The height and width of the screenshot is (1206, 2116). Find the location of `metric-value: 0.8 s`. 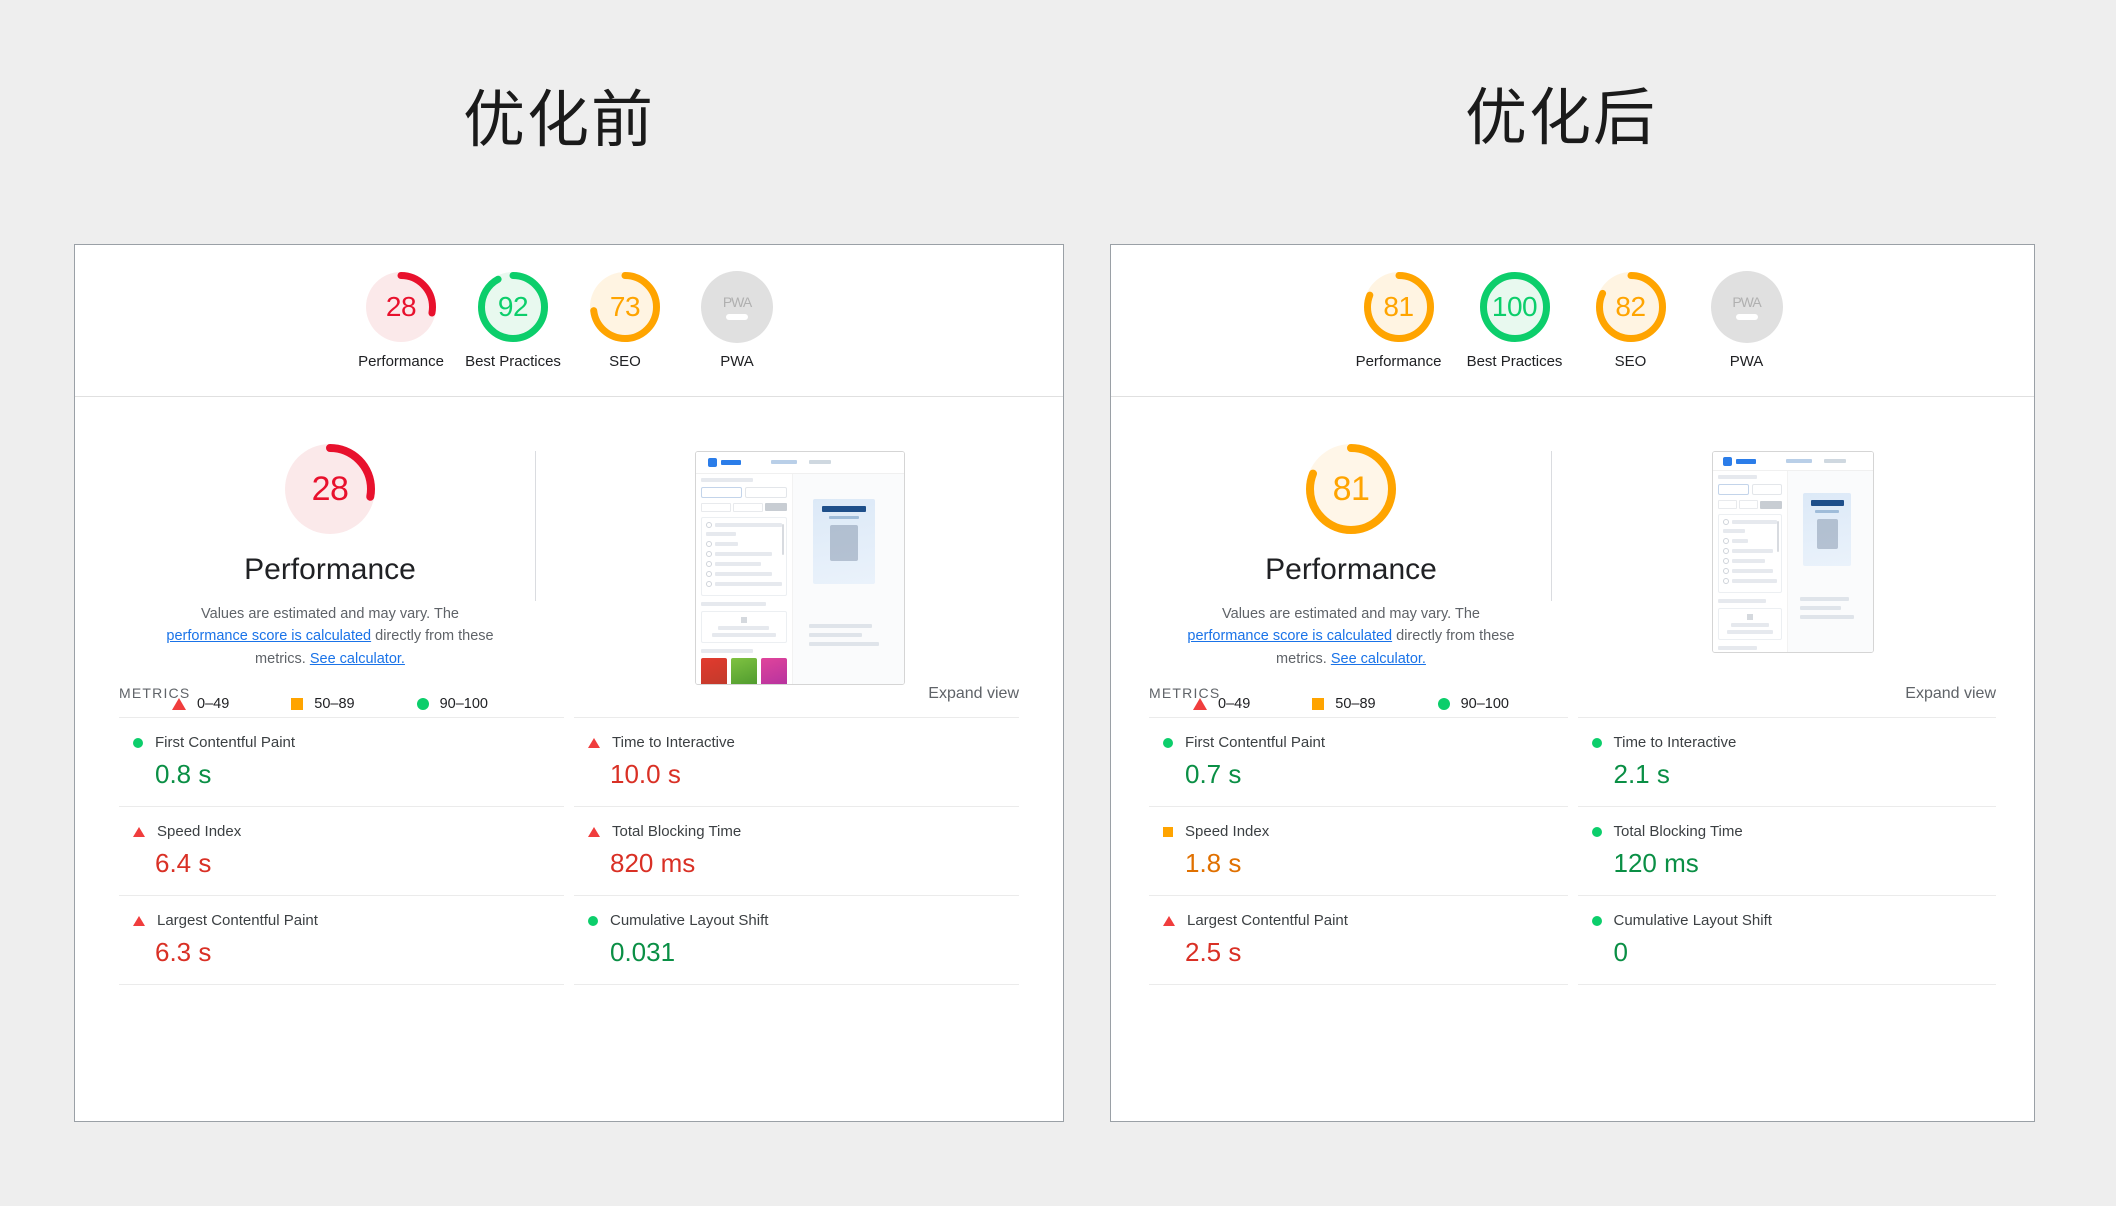

metric-value: 0.8 s is located at coordinates (183, 774).